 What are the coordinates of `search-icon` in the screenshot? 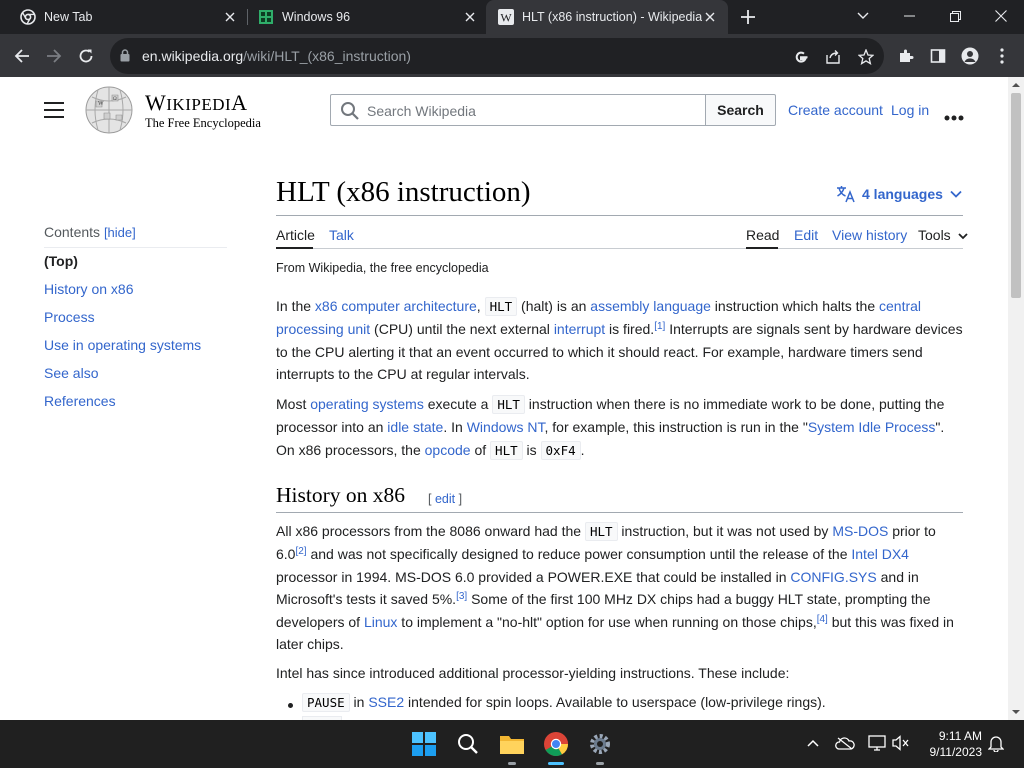 It's located at (468, 744).